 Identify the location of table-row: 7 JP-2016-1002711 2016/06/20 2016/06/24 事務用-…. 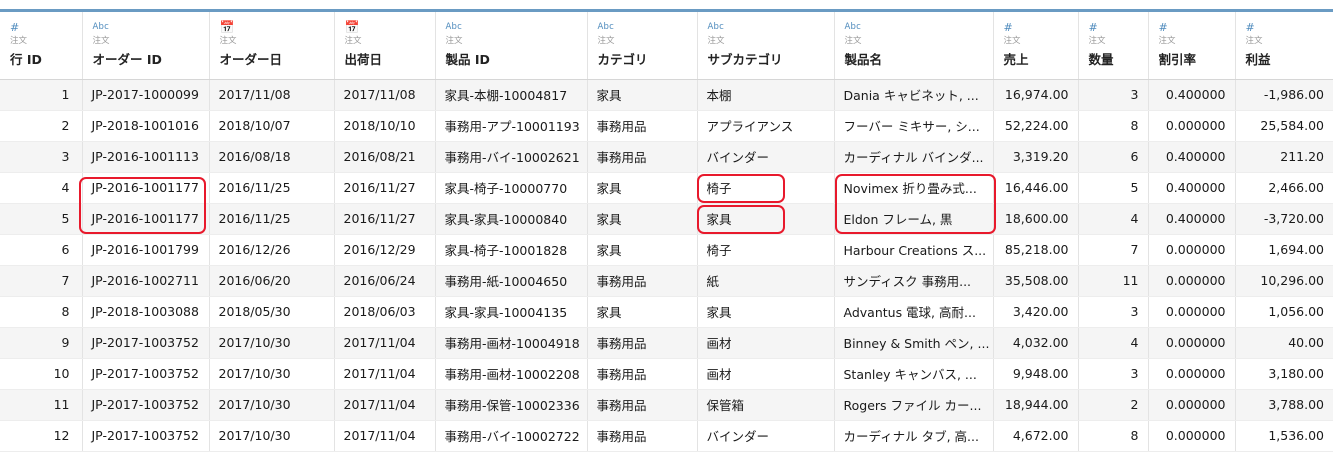
(666, 281).